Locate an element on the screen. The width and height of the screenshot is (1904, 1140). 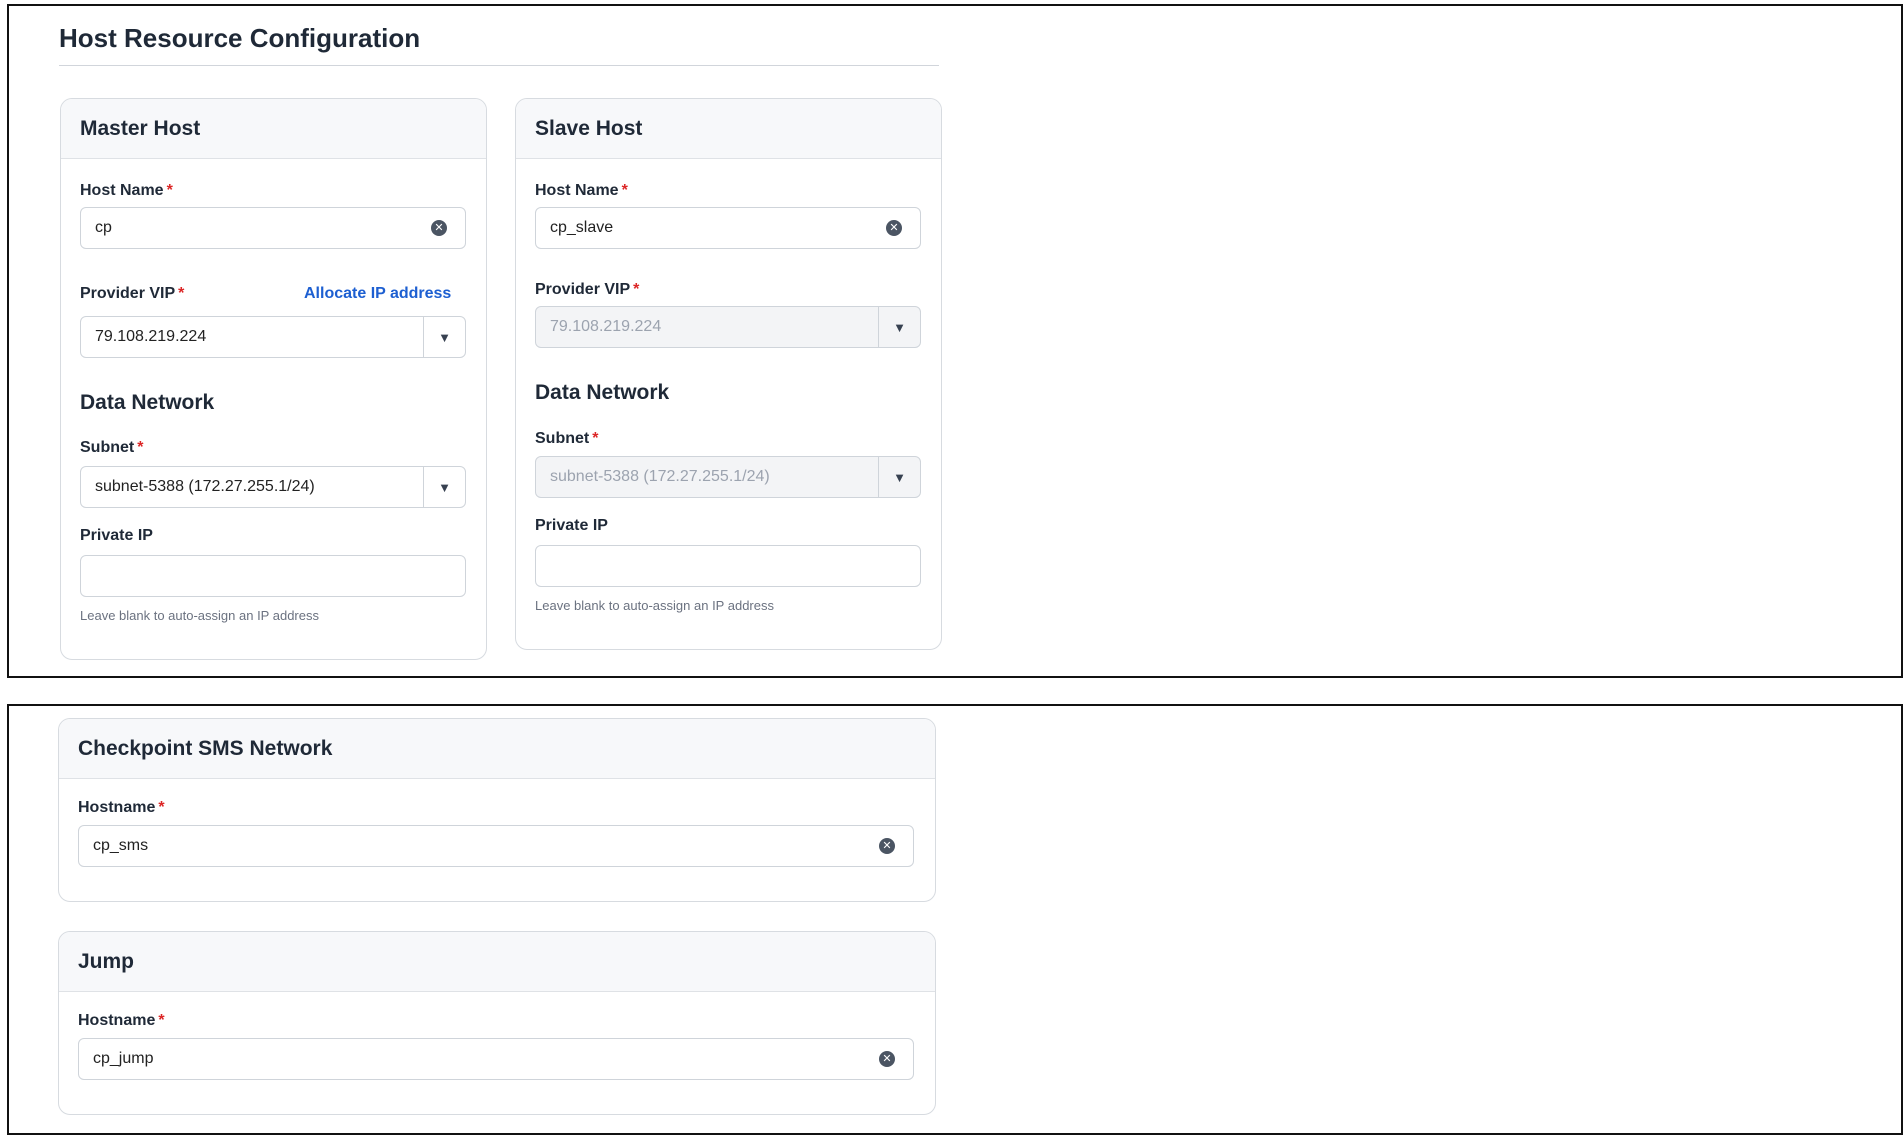
sms-hostname-label: Hostname * is located at coordinates (121, 807).